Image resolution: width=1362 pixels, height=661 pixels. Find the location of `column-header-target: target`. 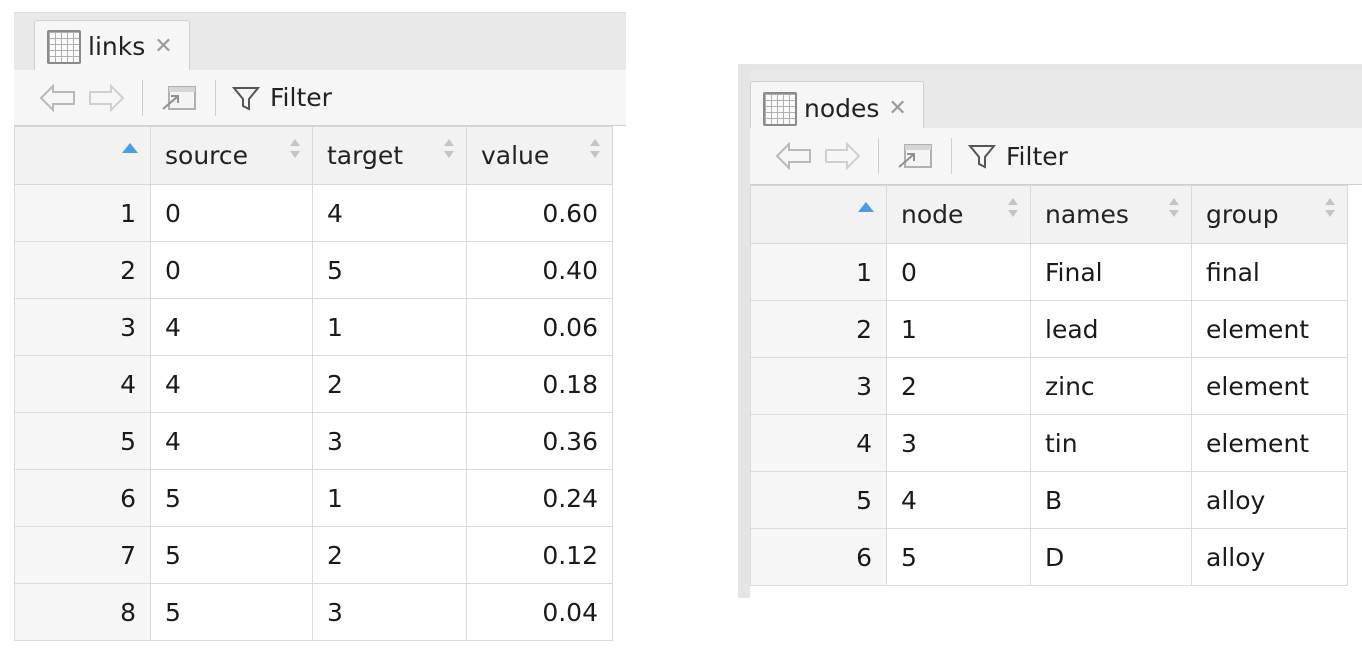

column-header-target: target is located at coordinates (389, 155).